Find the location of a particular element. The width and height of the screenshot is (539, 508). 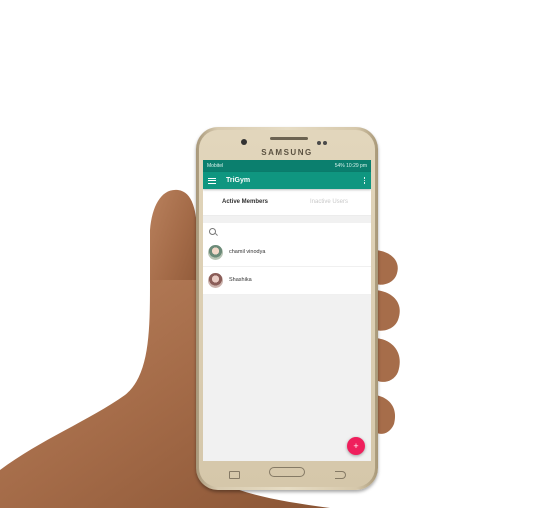

app-title: TriGym is located at coordinates (238, 180).